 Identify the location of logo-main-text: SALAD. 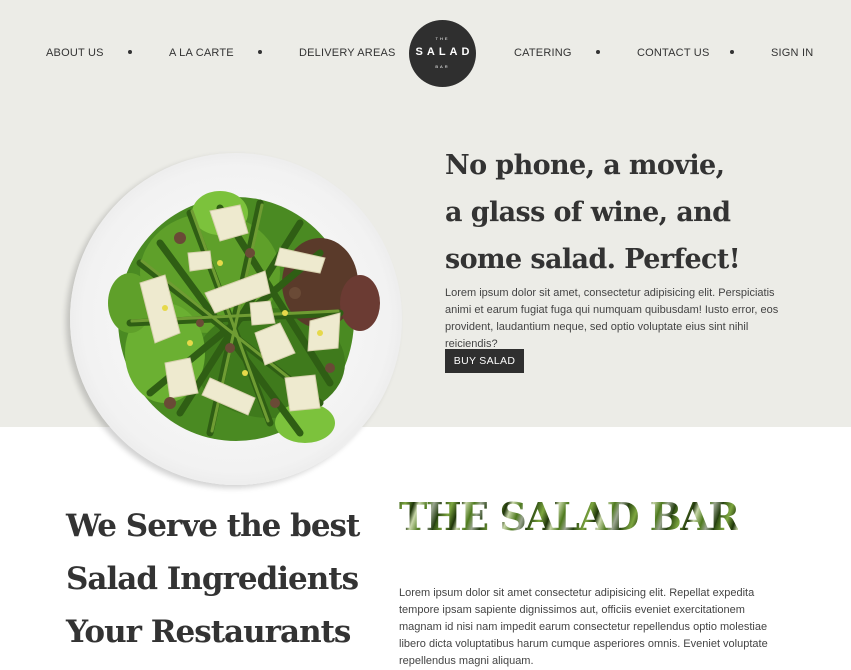
(444, 52).